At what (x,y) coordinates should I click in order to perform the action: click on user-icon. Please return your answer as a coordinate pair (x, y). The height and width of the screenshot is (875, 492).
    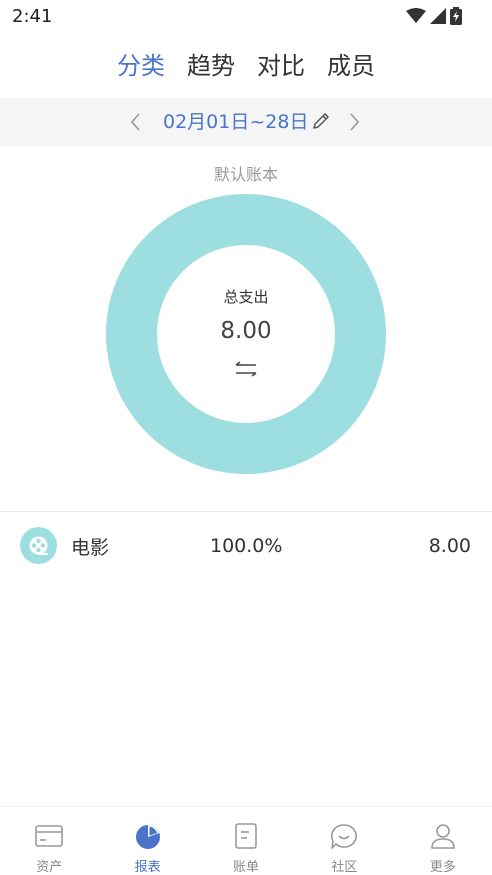
    Looking at the image, I should click on (443, 836).